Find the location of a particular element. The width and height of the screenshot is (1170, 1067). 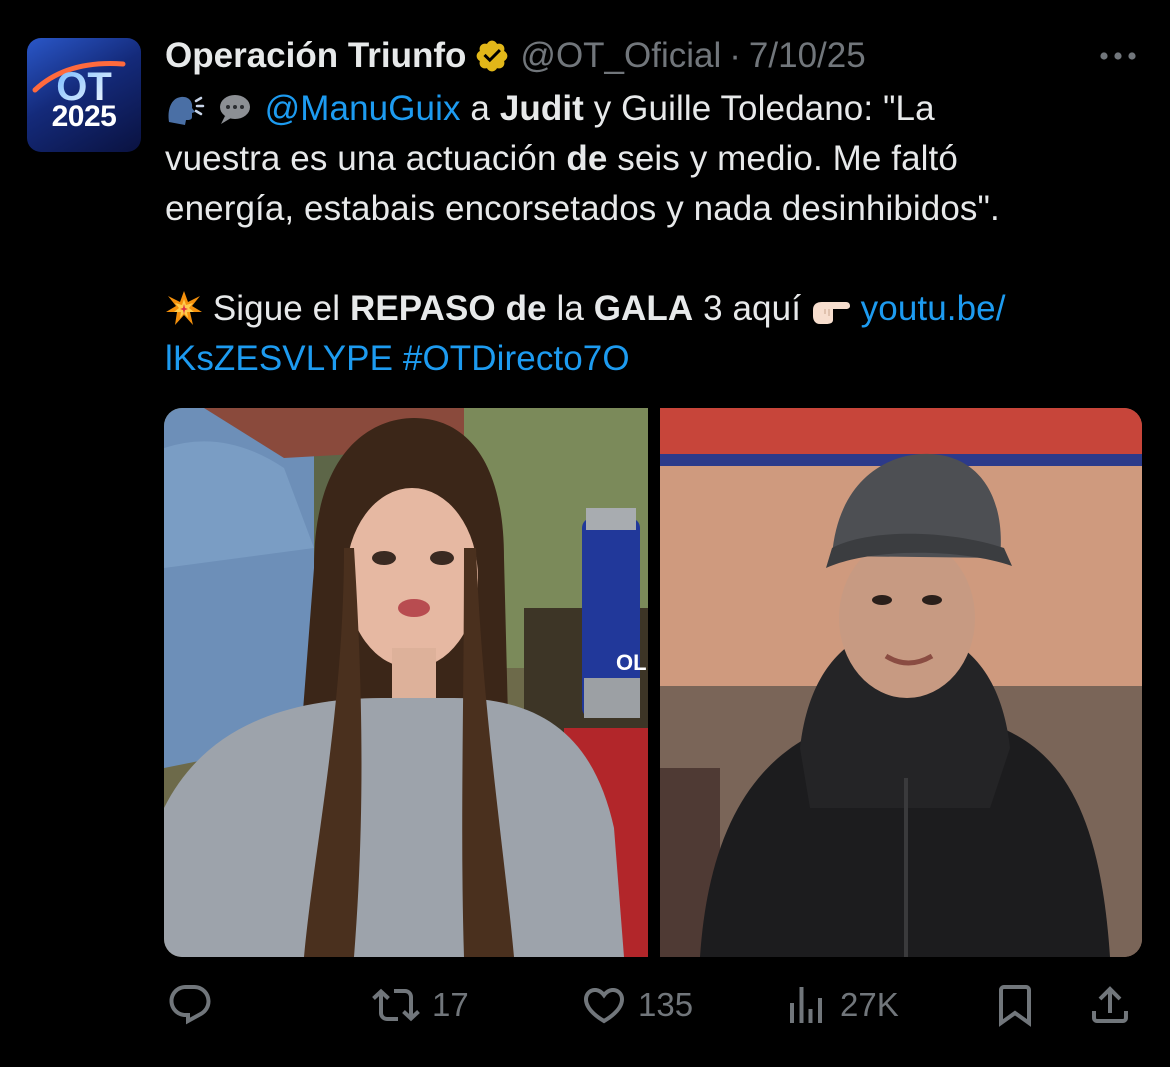

retweet-icon is located at coordinates (396, 1005).